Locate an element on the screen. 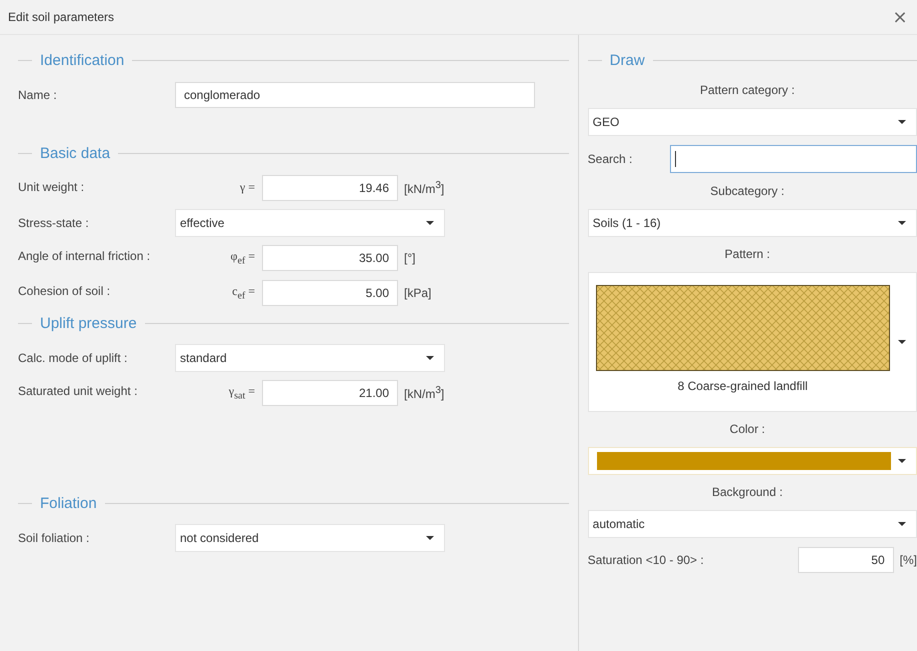 The height and width of the screenshot is (651, 917). field-label: Pattern category : is located at coordinates (747, 90).